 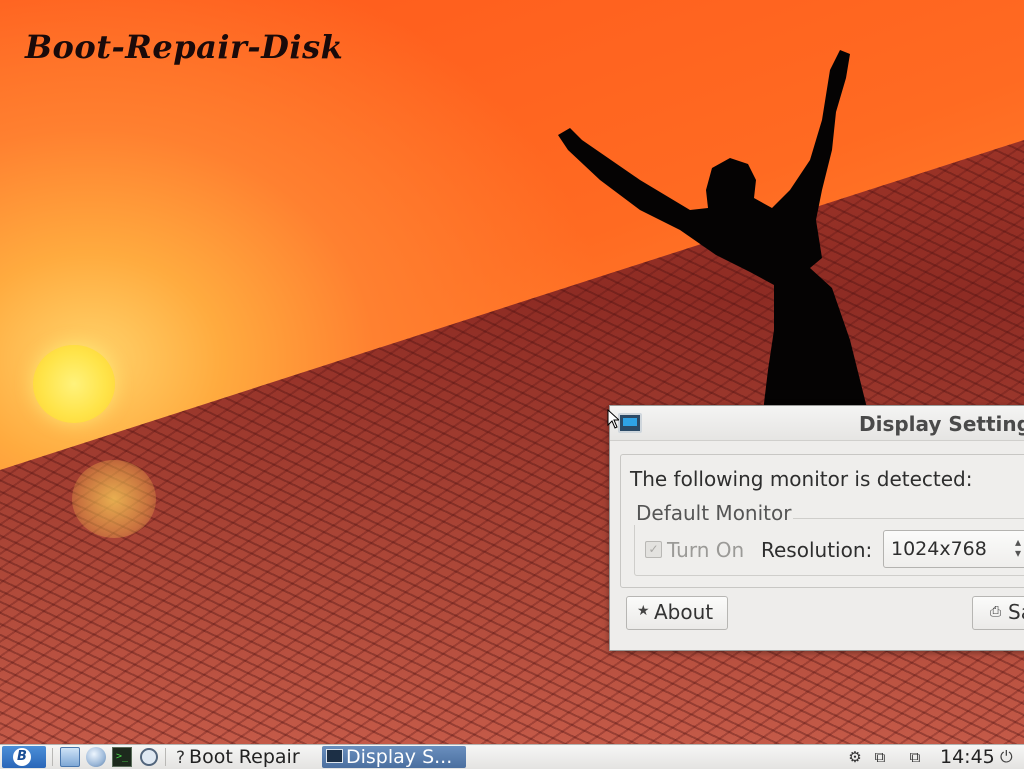 What do you see at coordinates (855, 757) in the screenshot?
I see `network-wired-icon: ⚙` at bounding box center [855, 757].